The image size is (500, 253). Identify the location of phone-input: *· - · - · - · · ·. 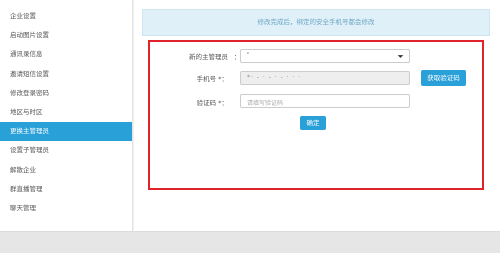
(325, 78).